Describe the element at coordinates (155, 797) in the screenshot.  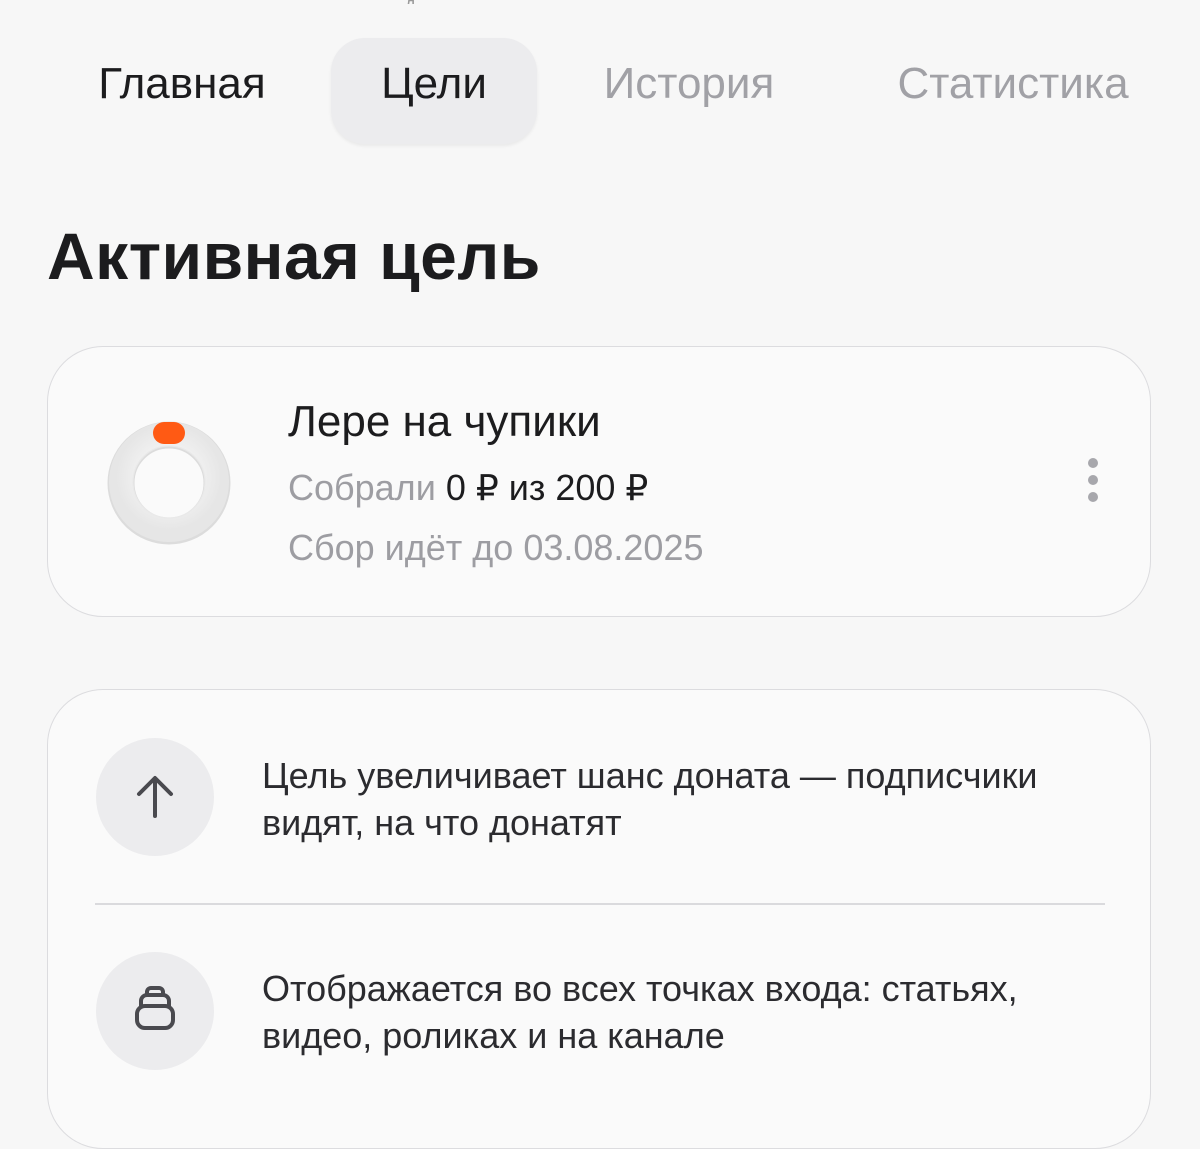
I see `arrow-up-icon` at that location.